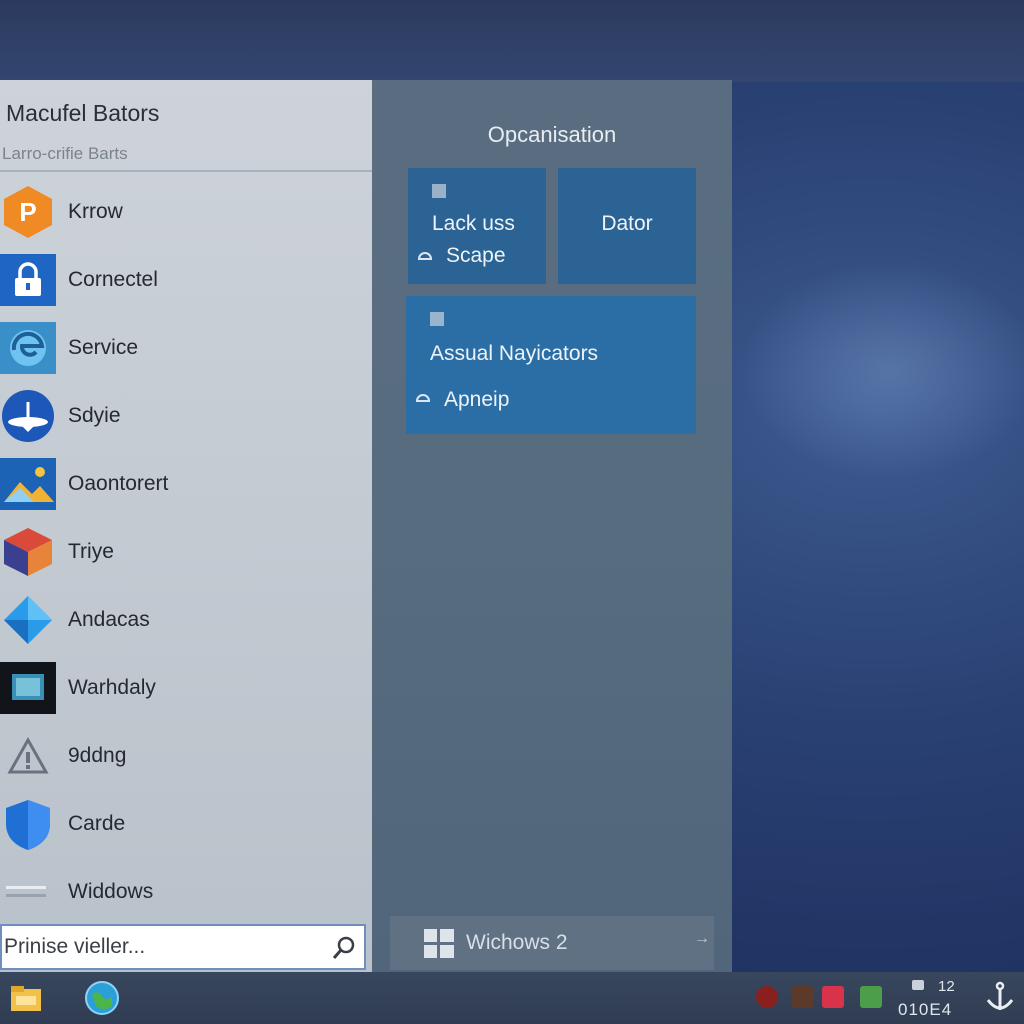  Describe the element at coordinates (28, 280) in the screenshot. I see `lock-icon` at that location.